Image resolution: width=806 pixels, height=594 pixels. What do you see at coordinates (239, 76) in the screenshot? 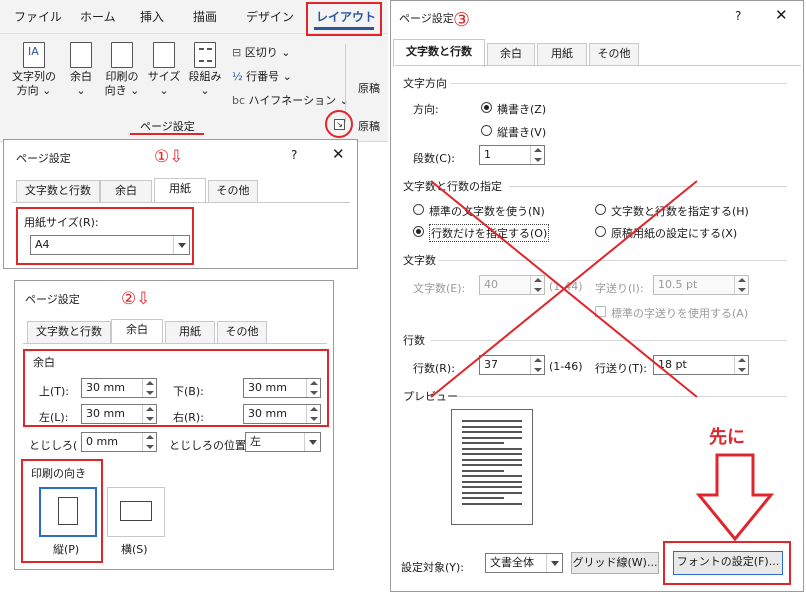
I see `line-numbers-icon: ½` at bounding box center [239, 76].